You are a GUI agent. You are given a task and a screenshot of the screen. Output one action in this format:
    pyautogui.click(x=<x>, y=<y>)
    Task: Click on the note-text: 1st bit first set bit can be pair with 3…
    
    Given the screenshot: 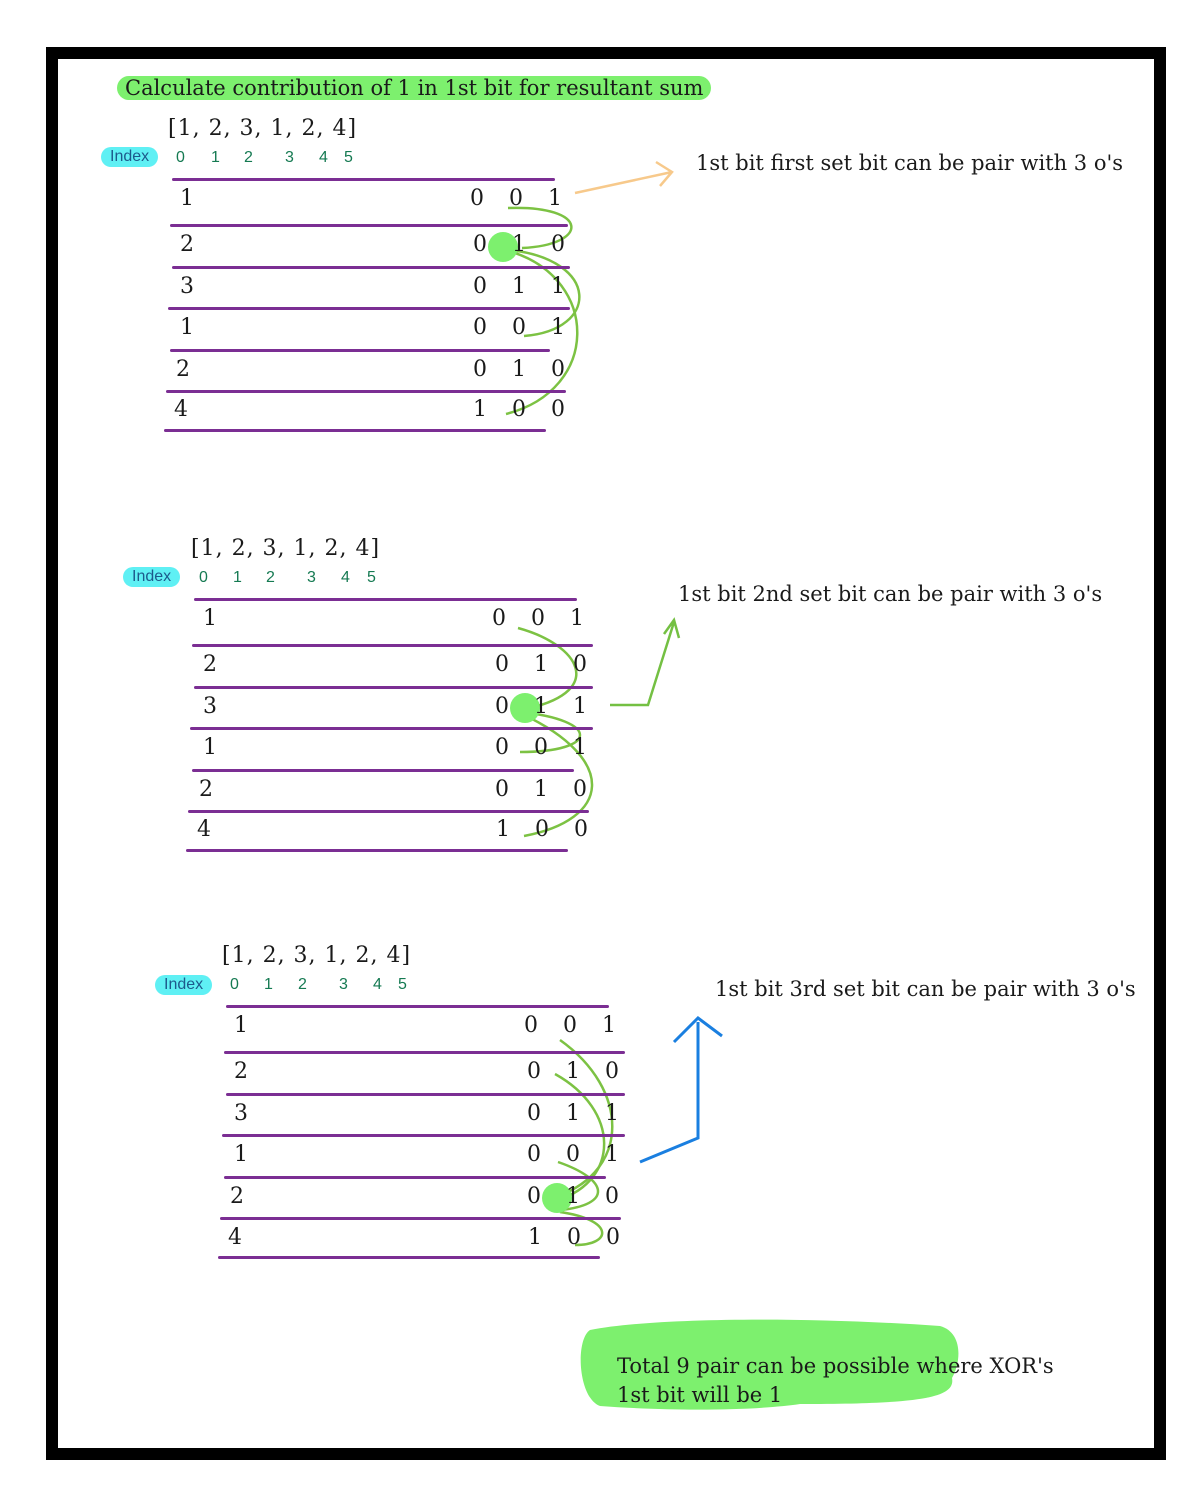 What is the action you would take?
    pyautogui.click(x=910, y=163)
    